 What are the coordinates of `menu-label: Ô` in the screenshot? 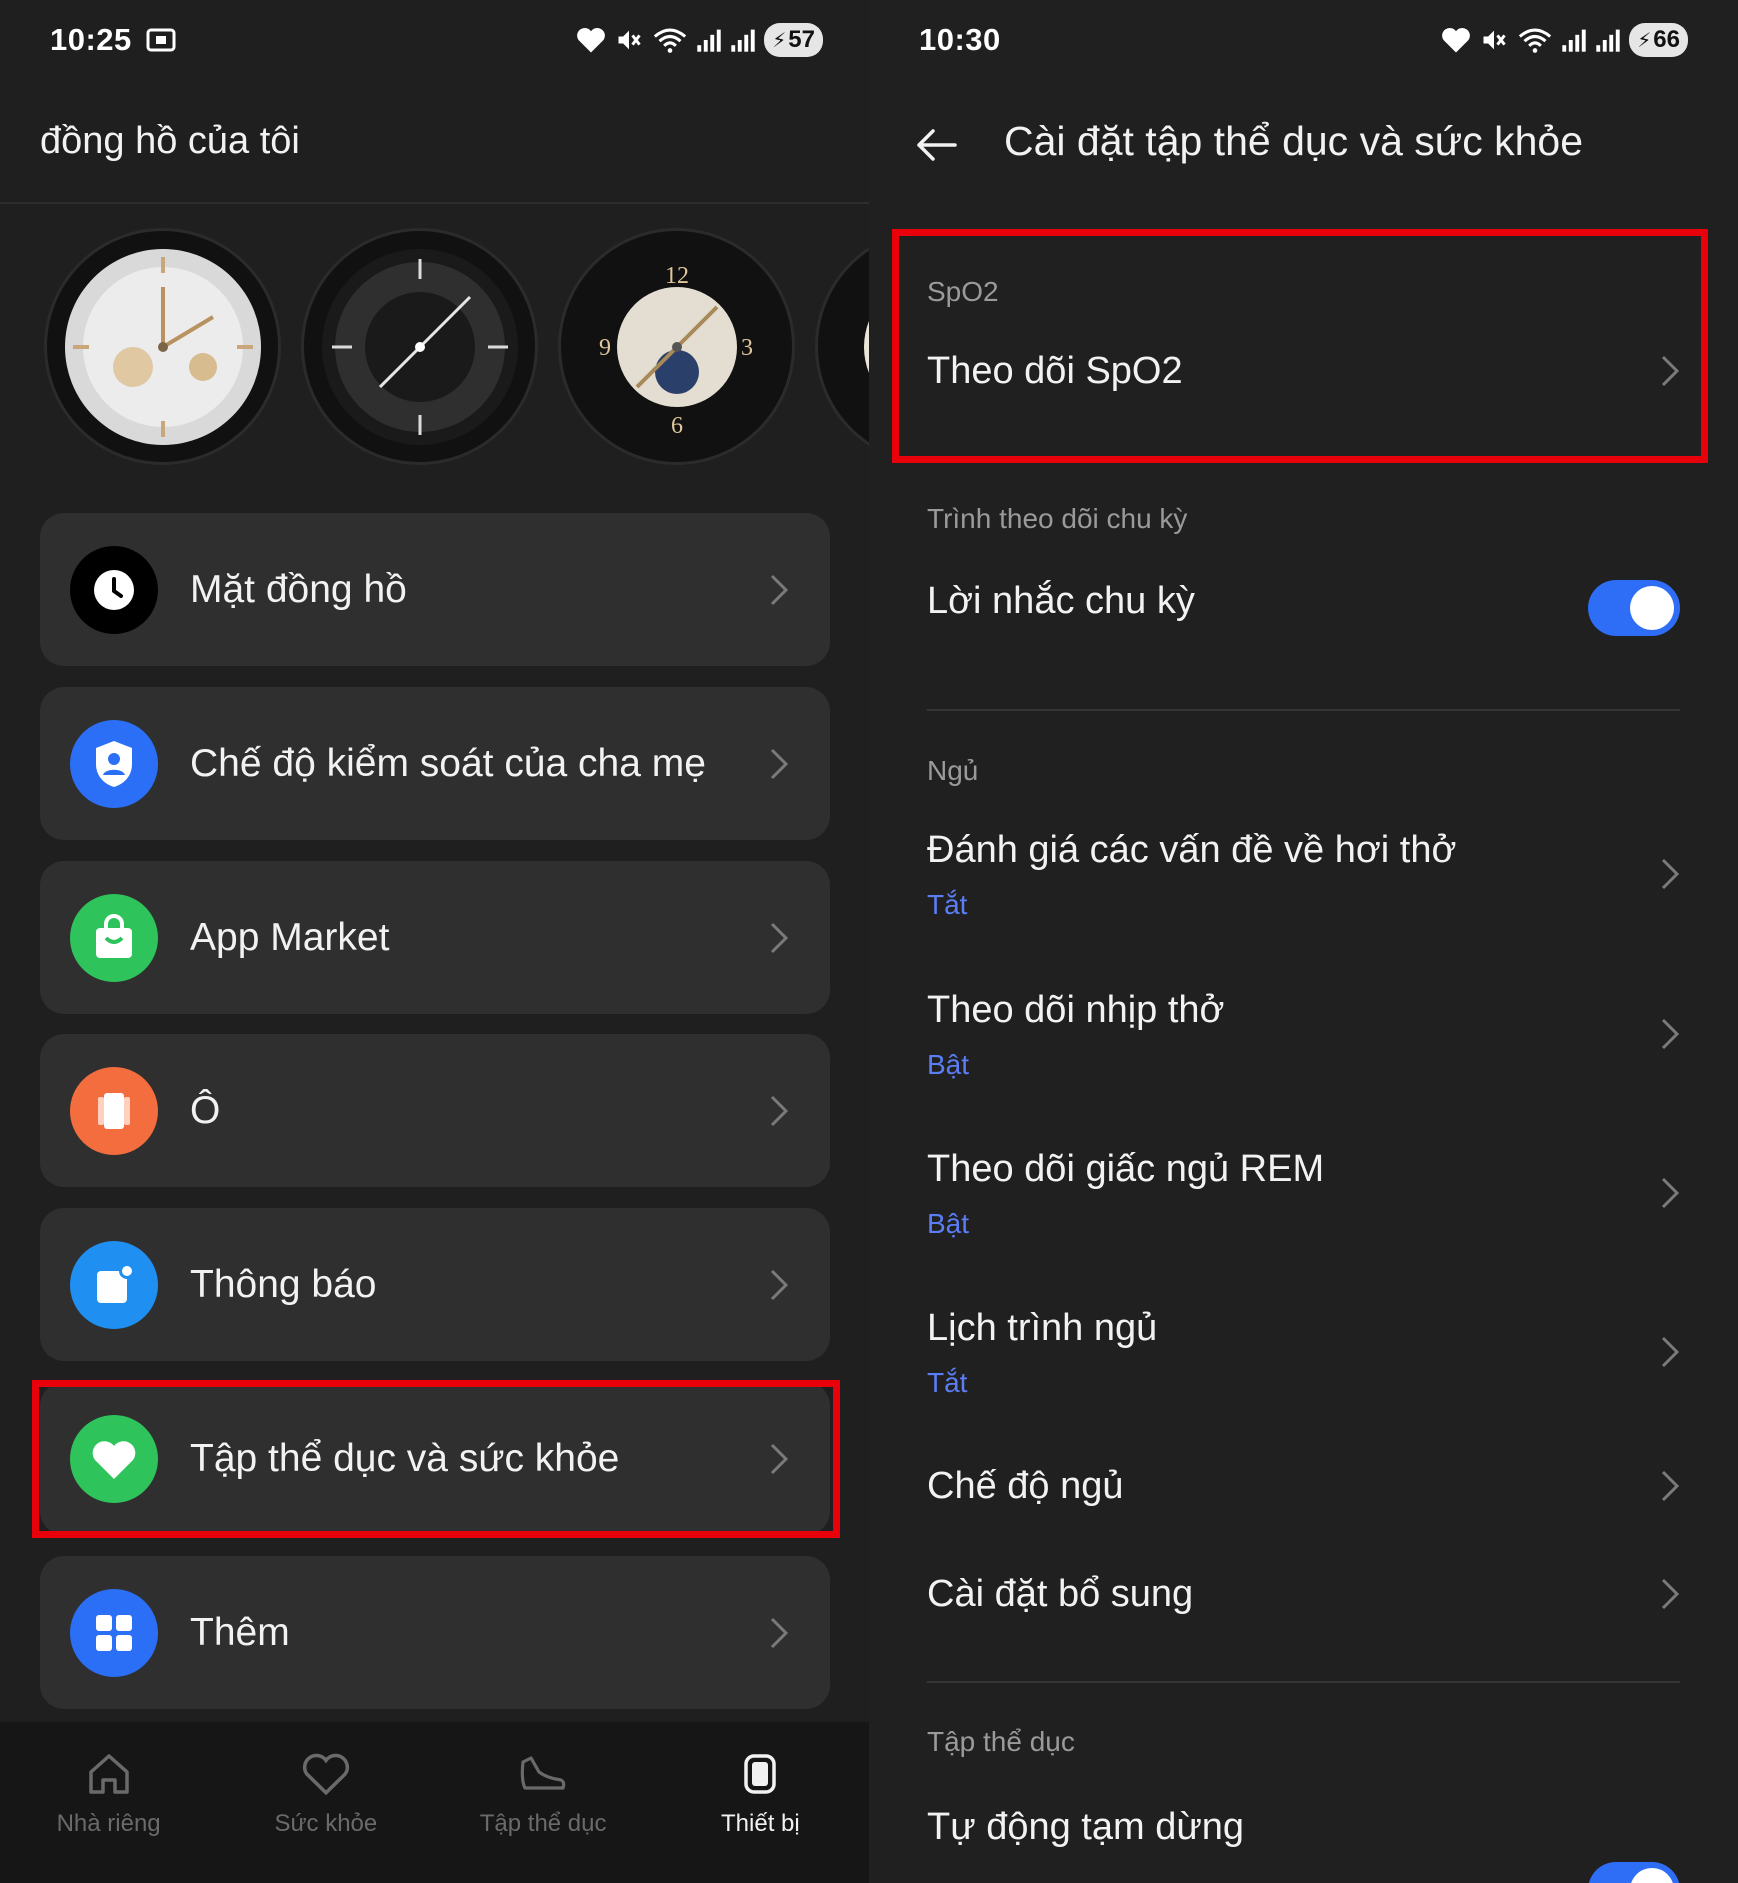 It's located at (205, 1110).